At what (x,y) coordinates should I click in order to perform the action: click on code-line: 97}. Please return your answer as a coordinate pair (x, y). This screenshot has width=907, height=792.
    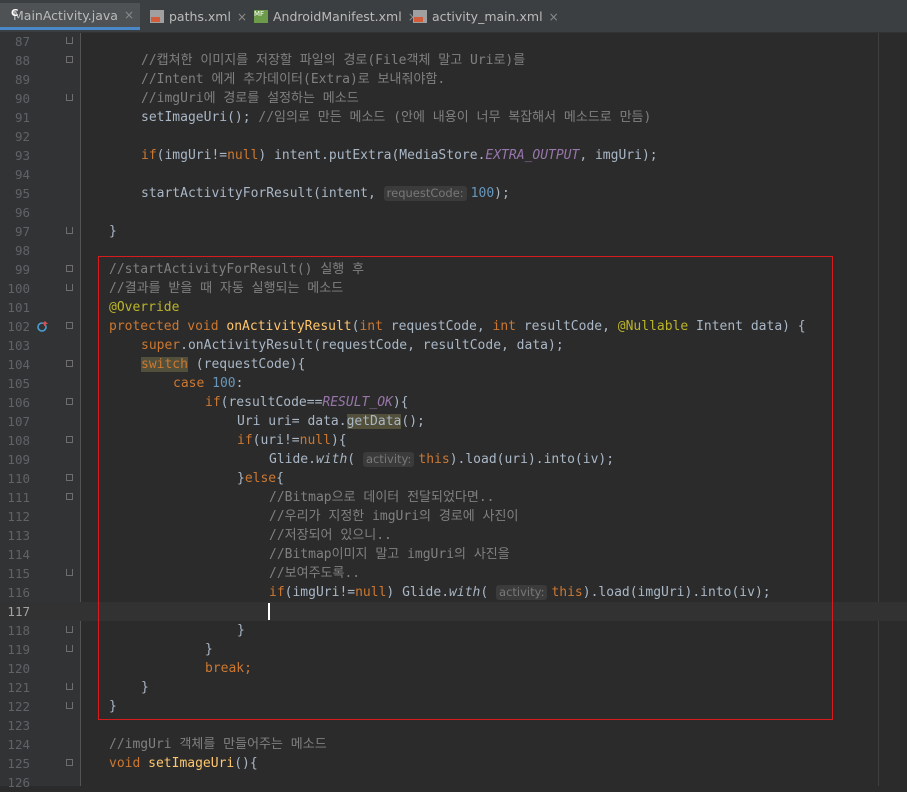
    Looking at the image, I should click on (453, 231).